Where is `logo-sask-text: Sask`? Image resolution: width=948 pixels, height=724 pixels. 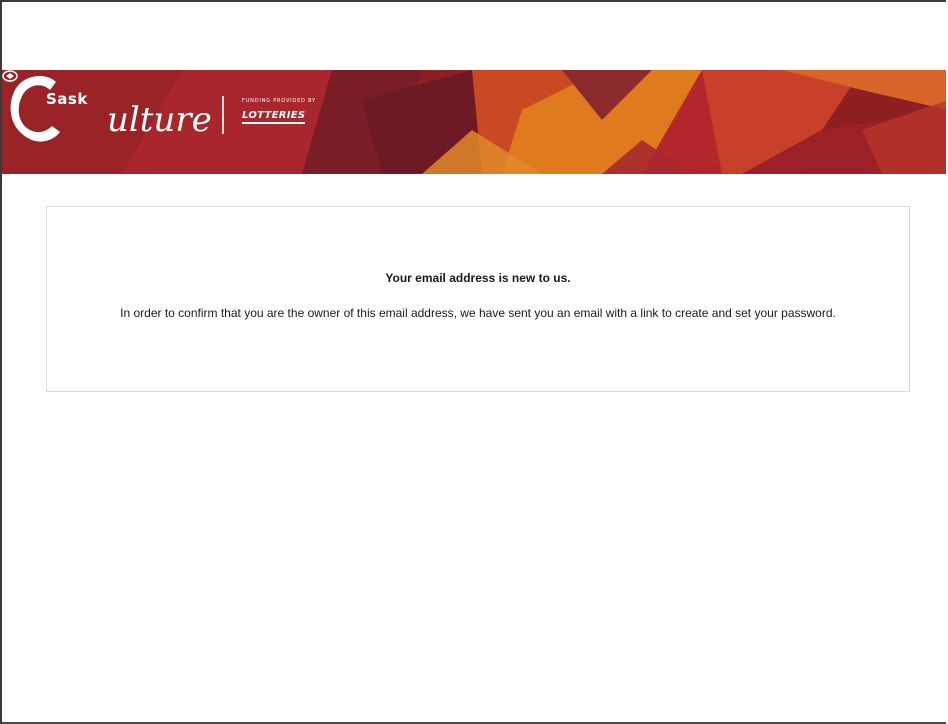
logo-sask-text: Sask is located at coordinates (67, 99).